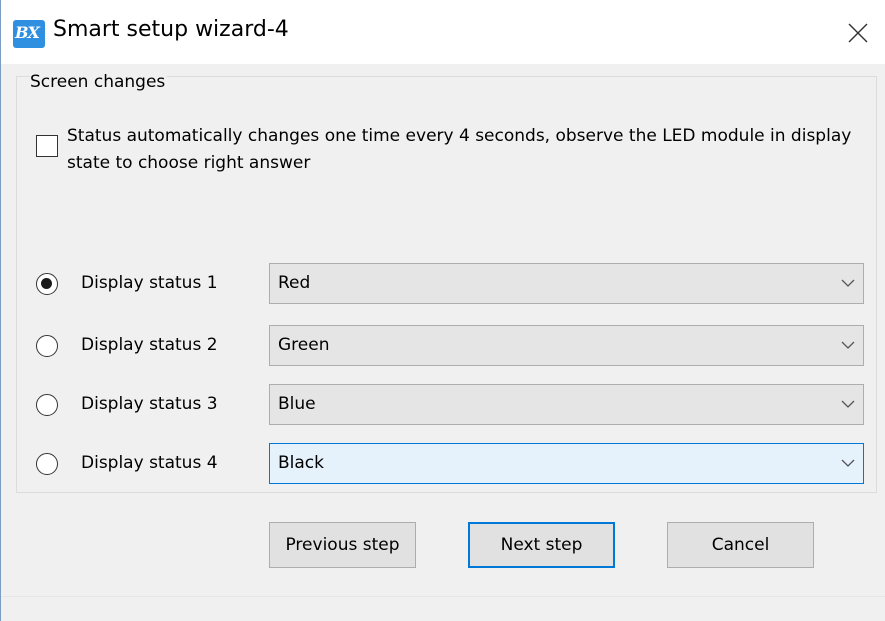  Describe the element at coordinates (47, 146) in the screenshot. I see `auto-change-checkbox` at that location.